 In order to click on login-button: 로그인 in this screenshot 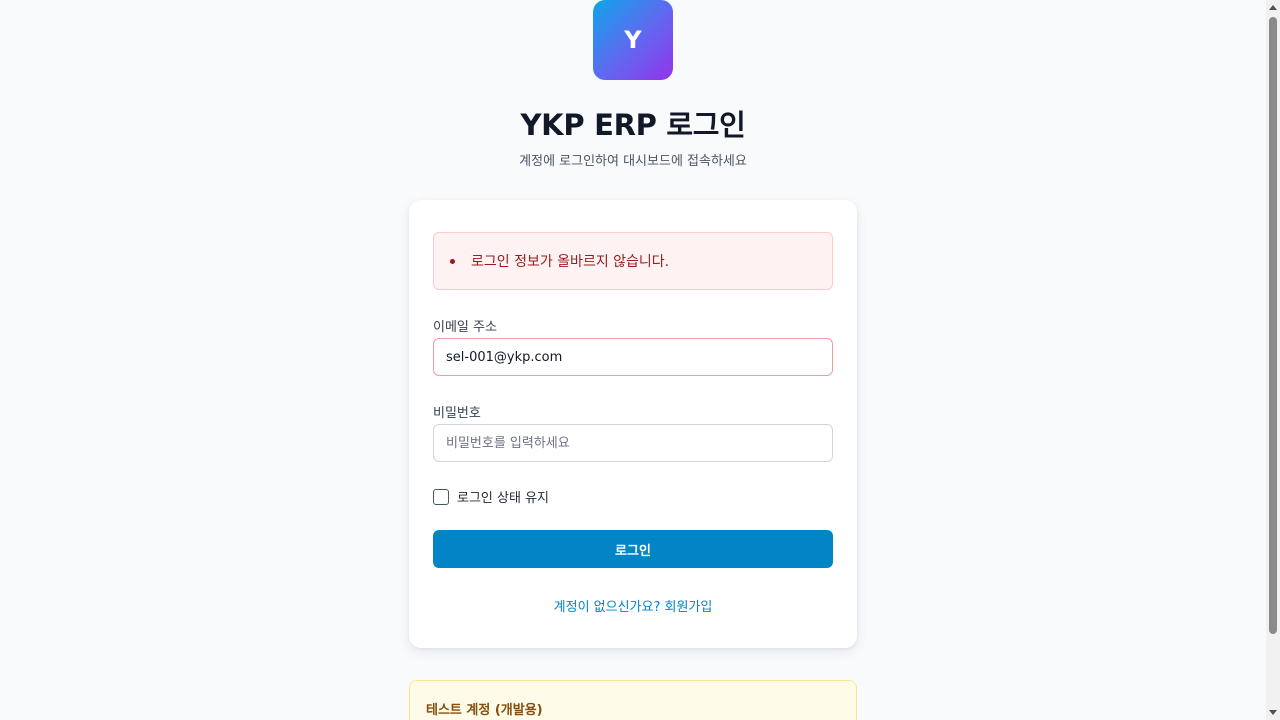, I will do `click(633, 549)`.